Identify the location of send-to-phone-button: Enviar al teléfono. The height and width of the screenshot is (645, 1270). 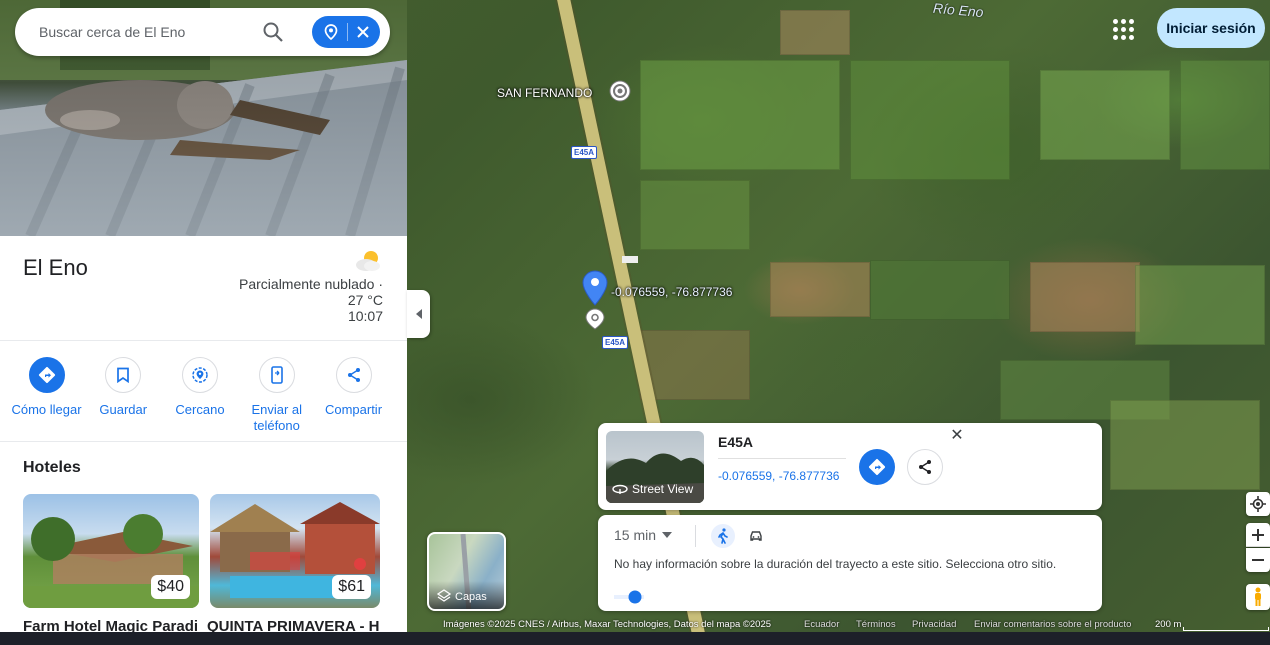
(276, 395).